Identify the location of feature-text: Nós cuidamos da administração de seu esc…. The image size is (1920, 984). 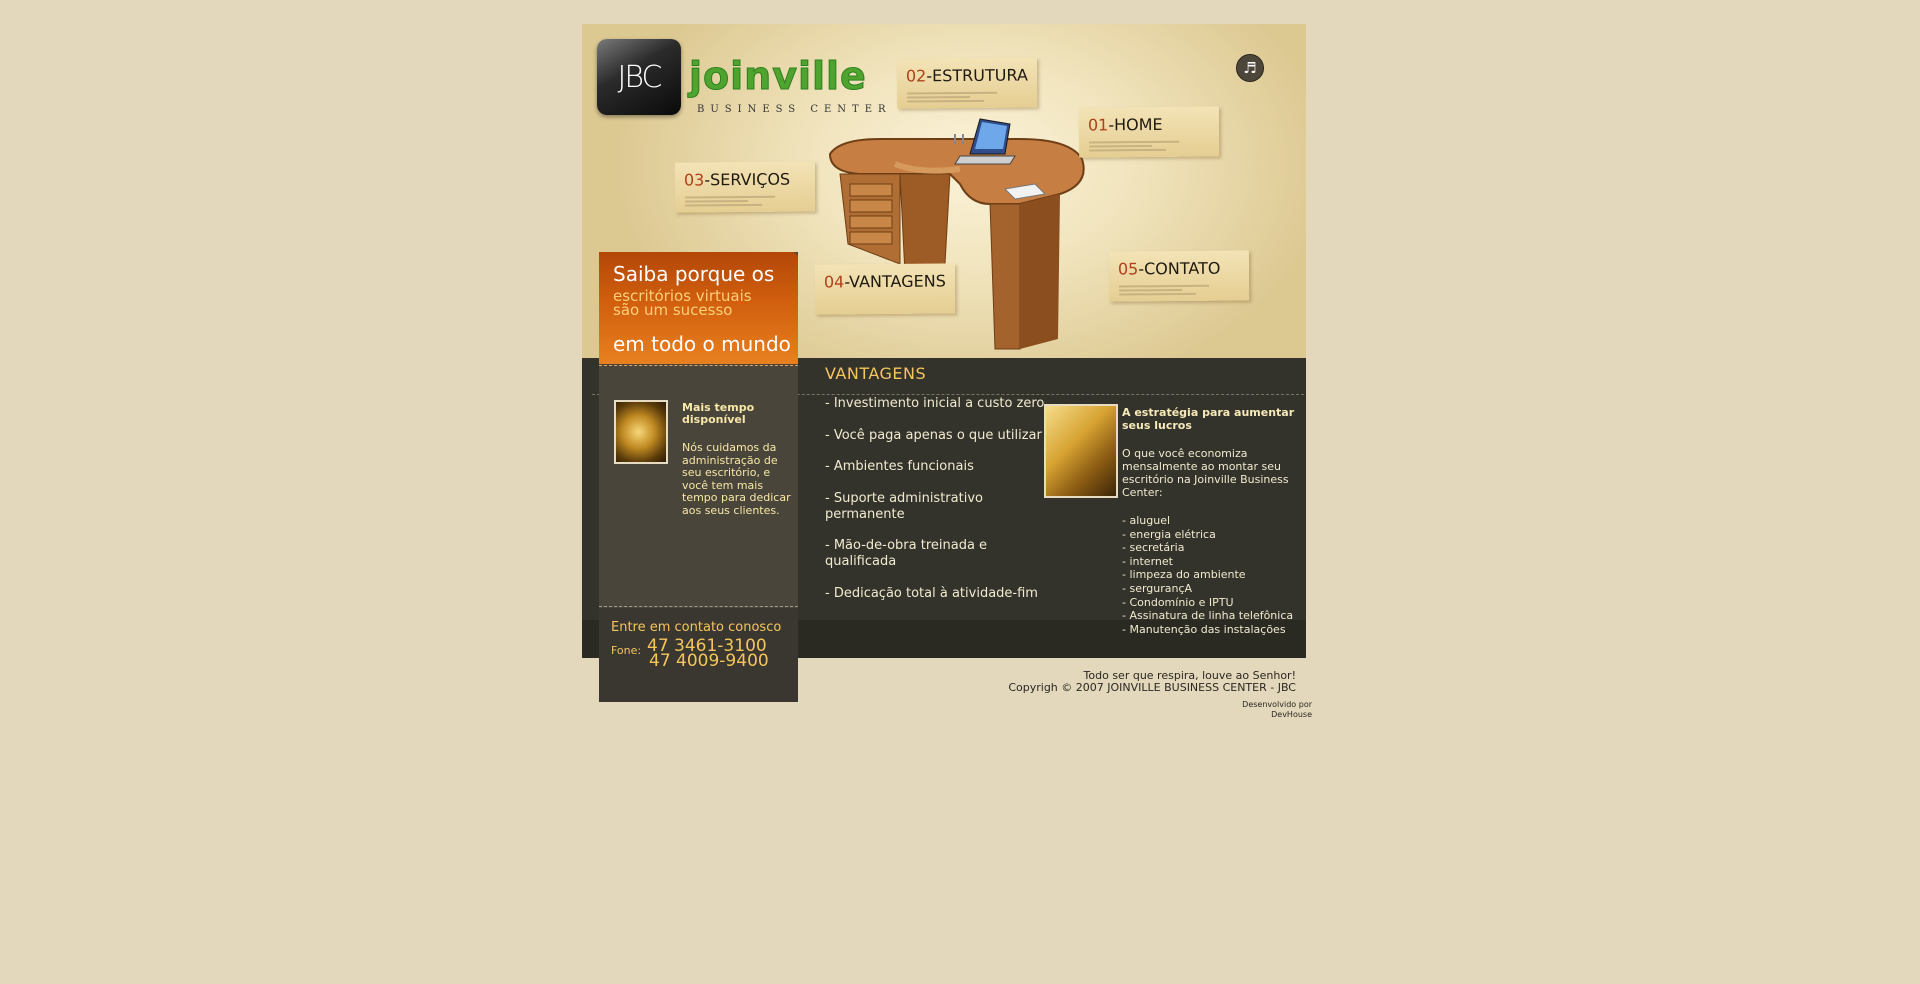
(736, 479).